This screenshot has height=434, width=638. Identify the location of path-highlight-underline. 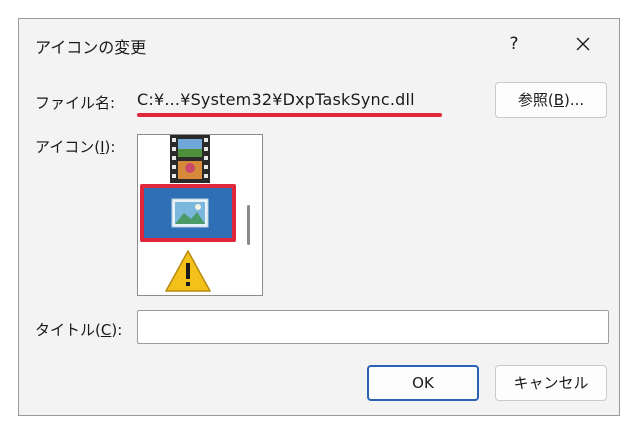
(289, 115).